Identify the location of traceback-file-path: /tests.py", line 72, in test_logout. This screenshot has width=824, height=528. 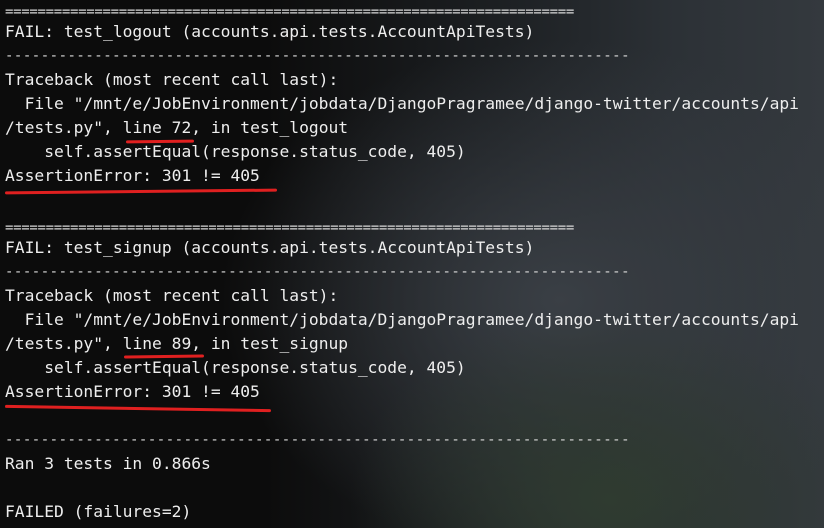
(176, 128).